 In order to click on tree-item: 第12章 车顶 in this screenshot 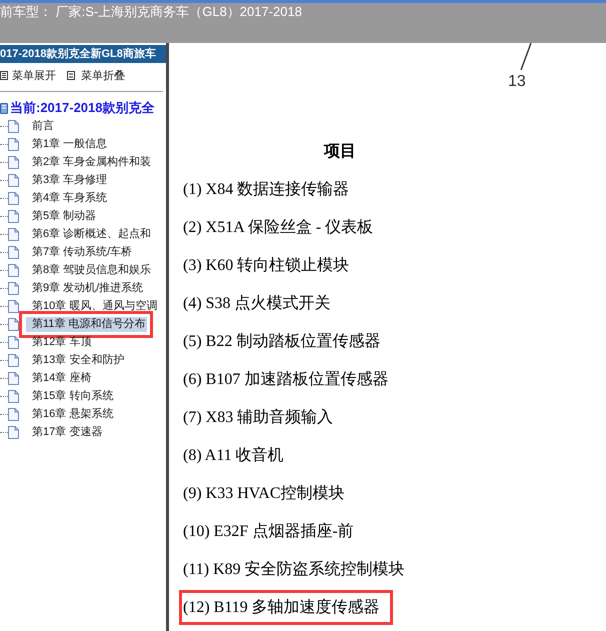, I will do `click(60, 342)`.